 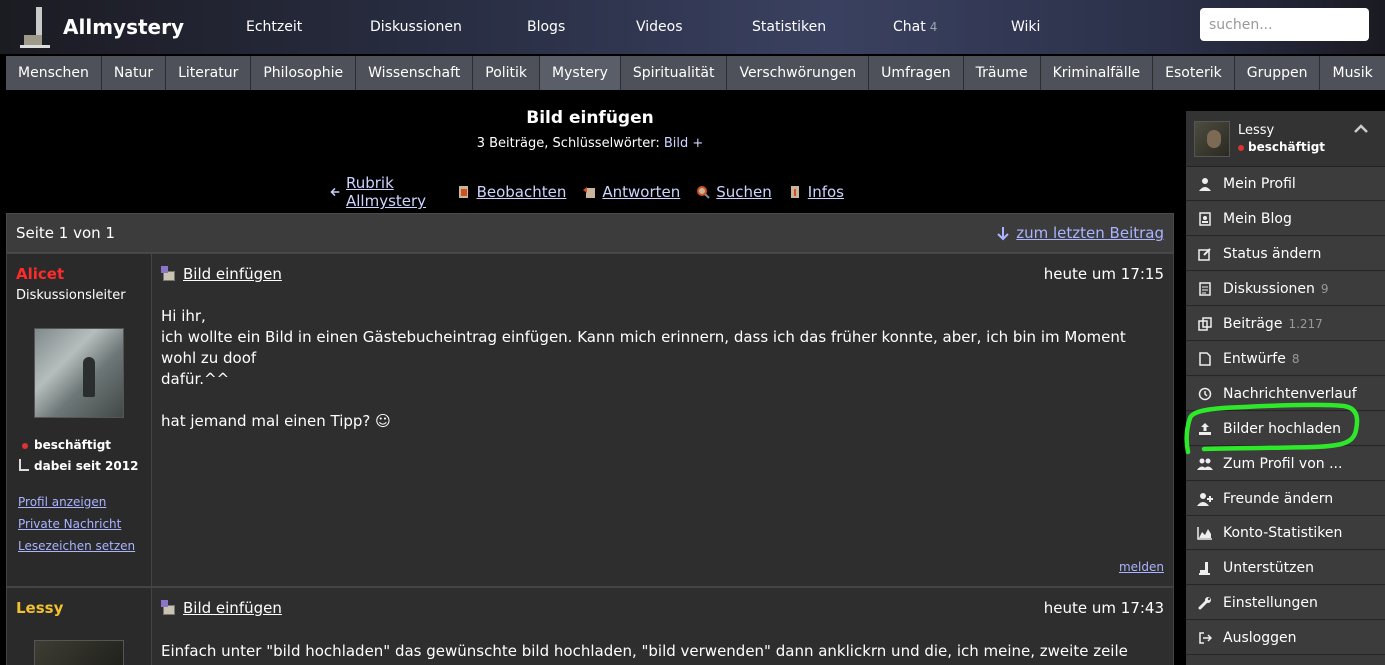 What do you see at coordinates (590, 118) in the screenshot?
I see `thread-title: Bild einfügen` at bounding box center [590, 118].